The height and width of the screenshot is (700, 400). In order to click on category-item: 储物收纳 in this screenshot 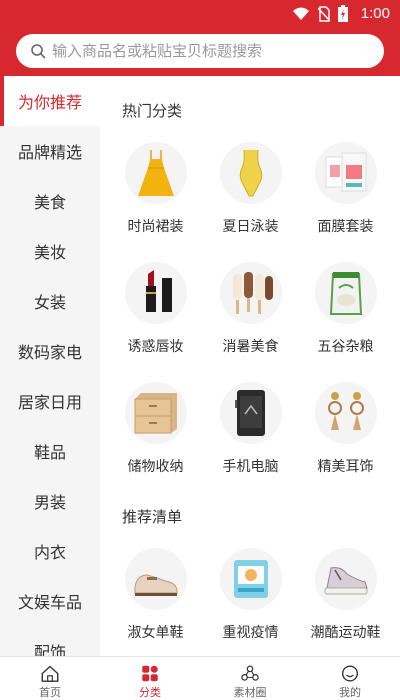, I will do `click(155, 442)`.